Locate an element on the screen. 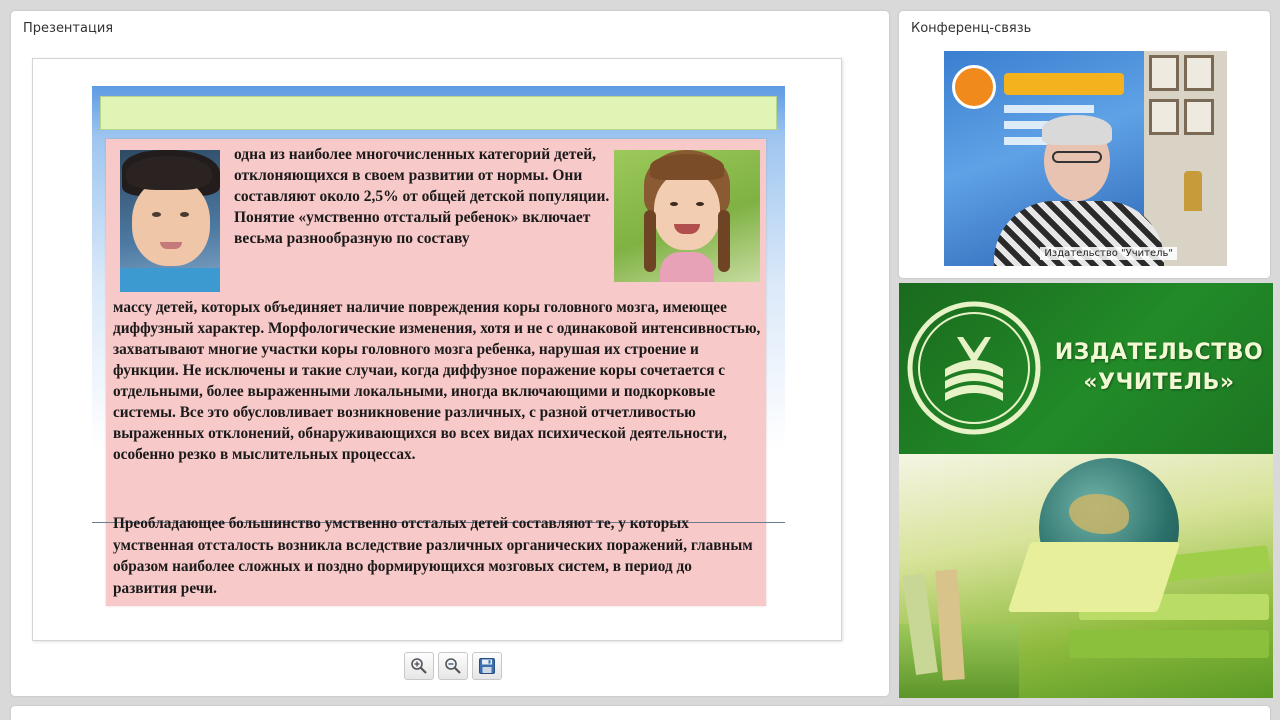 The image size is (1280, 720). zoom-in-button is located at coordinates (419, 666).